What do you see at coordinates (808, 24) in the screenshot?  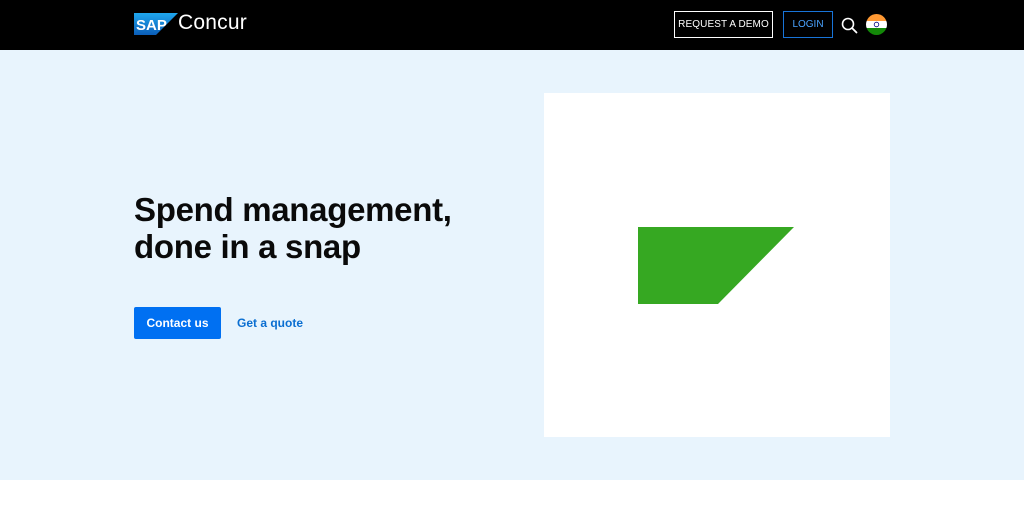 I see `login-button: LOGIN` at bounding box center [808, 24].